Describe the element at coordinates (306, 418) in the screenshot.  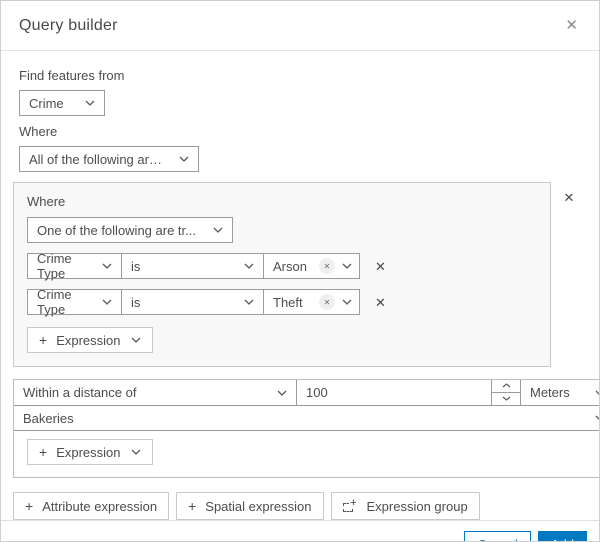
I see `spatial-layer-select: Bakeries` at that location.